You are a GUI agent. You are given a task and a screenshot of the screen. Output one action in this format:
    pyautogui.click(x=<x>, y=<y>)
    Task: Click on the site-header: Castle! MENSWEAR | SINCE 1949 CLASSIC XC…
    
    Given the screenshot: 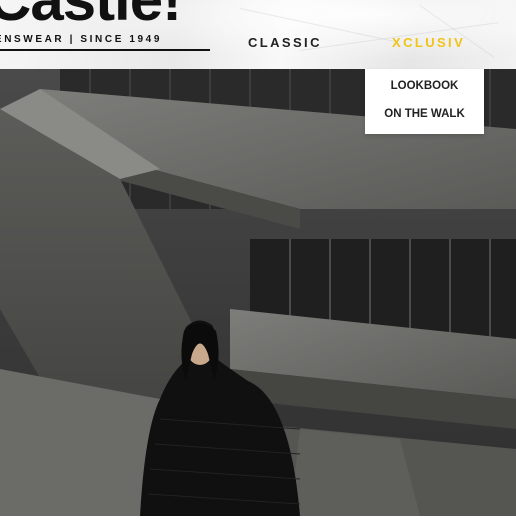 What is the action you would take?
    pyautogui.click(x=258, y=34)
    